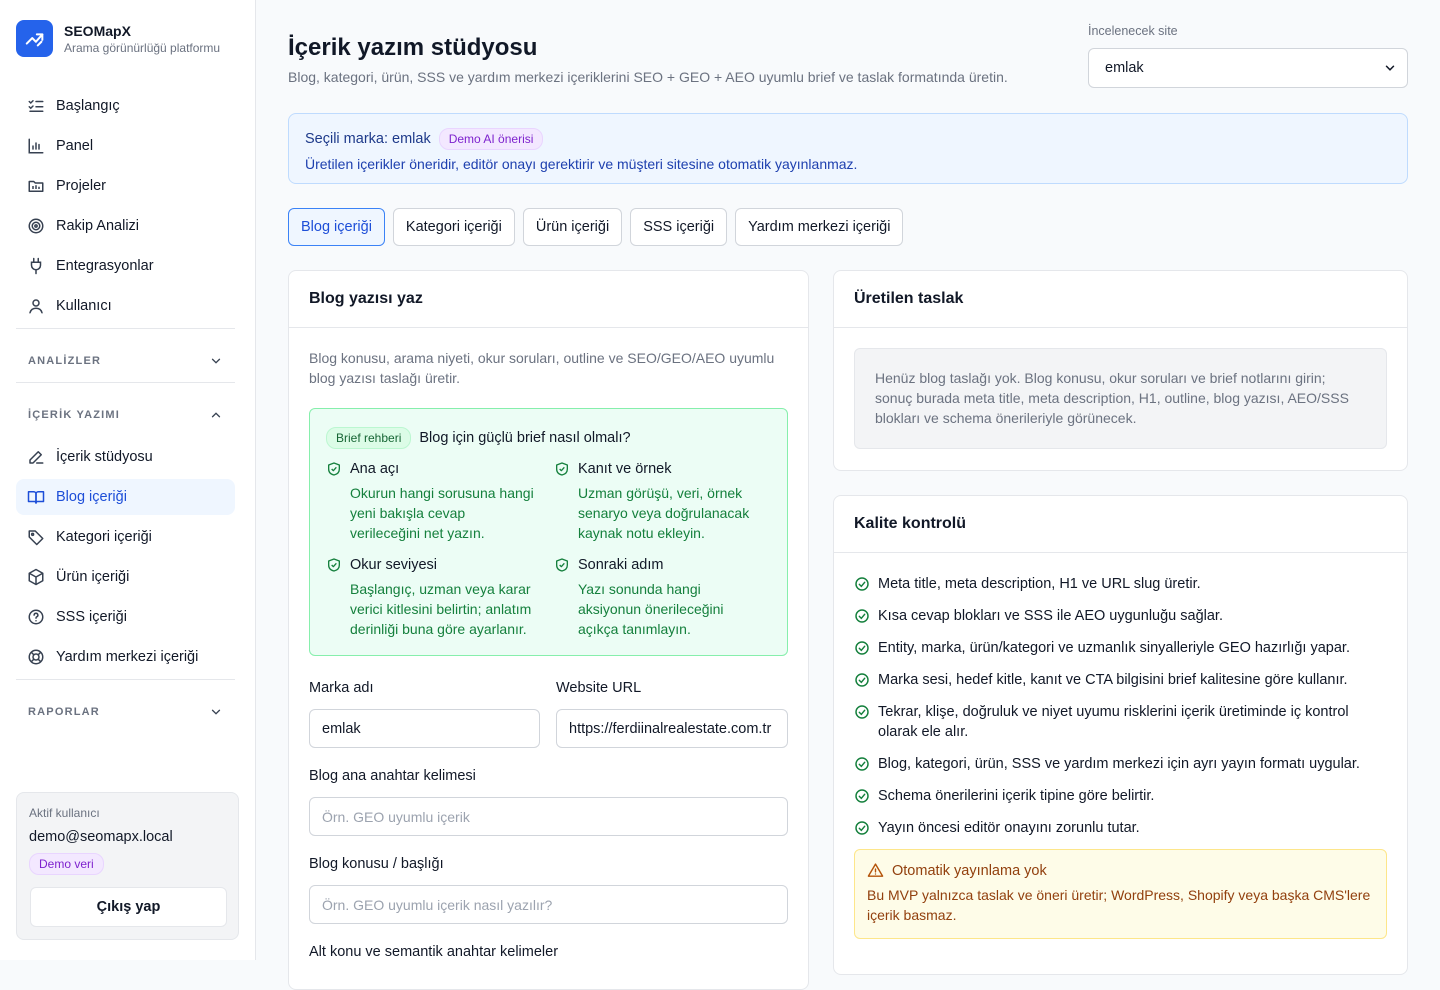  What do you see at coordinates (128, 907) in the screenshot?
I see `logout-button: Çıkış yap` at bounding box center [128, 907].